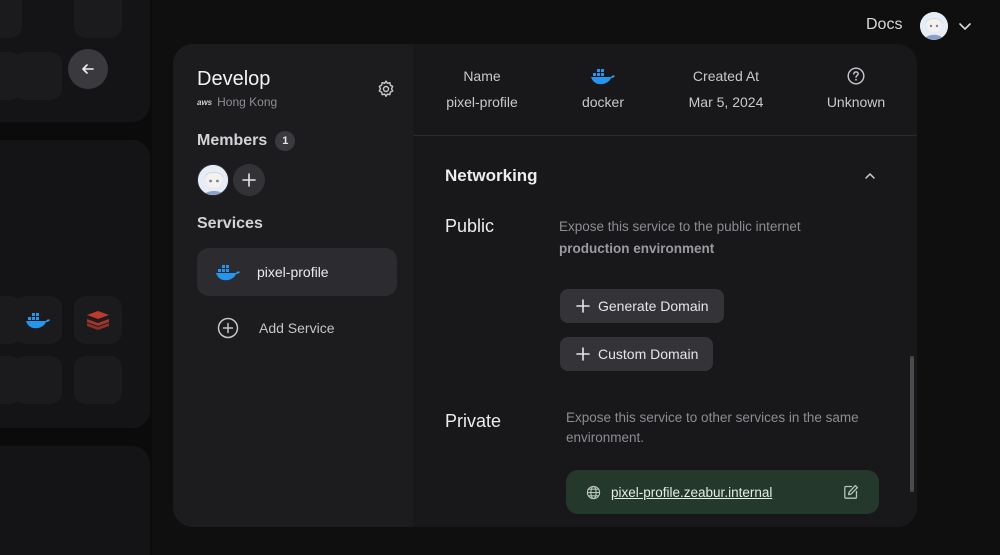 The width and height of the screenshot is (1000, 555). I want to click on member-avatar, so click(213, 180).